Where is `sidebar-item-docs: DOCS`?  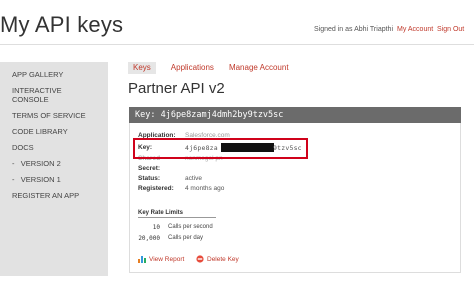 sidebar-item-docs: DOCS is located at coordinates (54, 147).